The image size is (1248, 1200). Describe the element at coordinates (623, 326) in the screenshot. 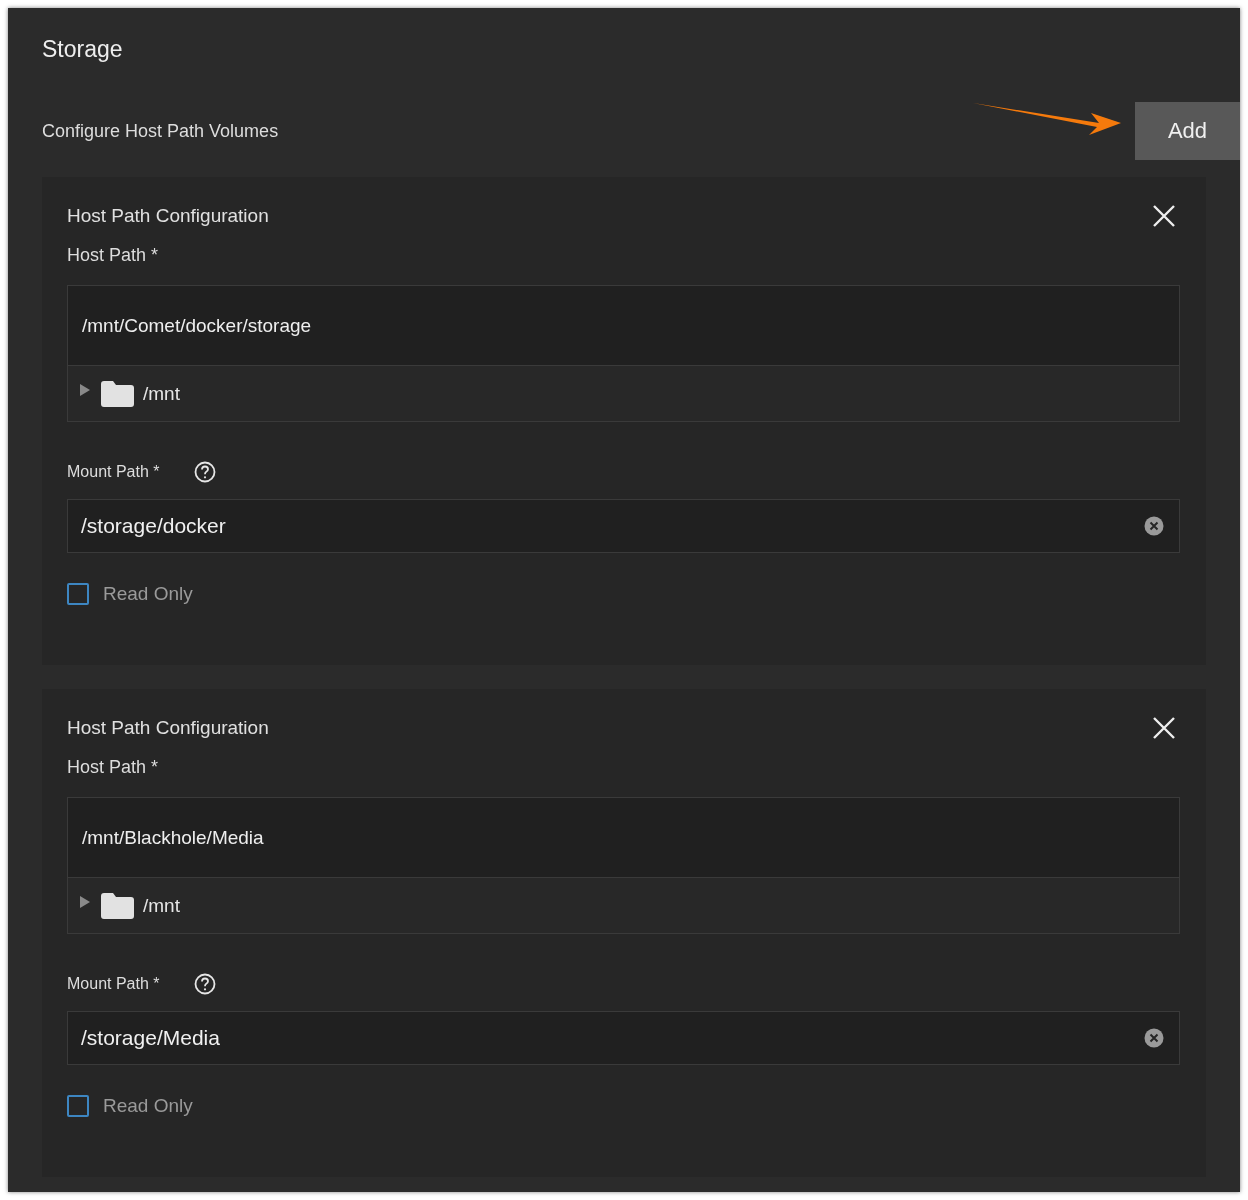

I see `host-path-field: /mnt/Comet/docker/storage` at that location.